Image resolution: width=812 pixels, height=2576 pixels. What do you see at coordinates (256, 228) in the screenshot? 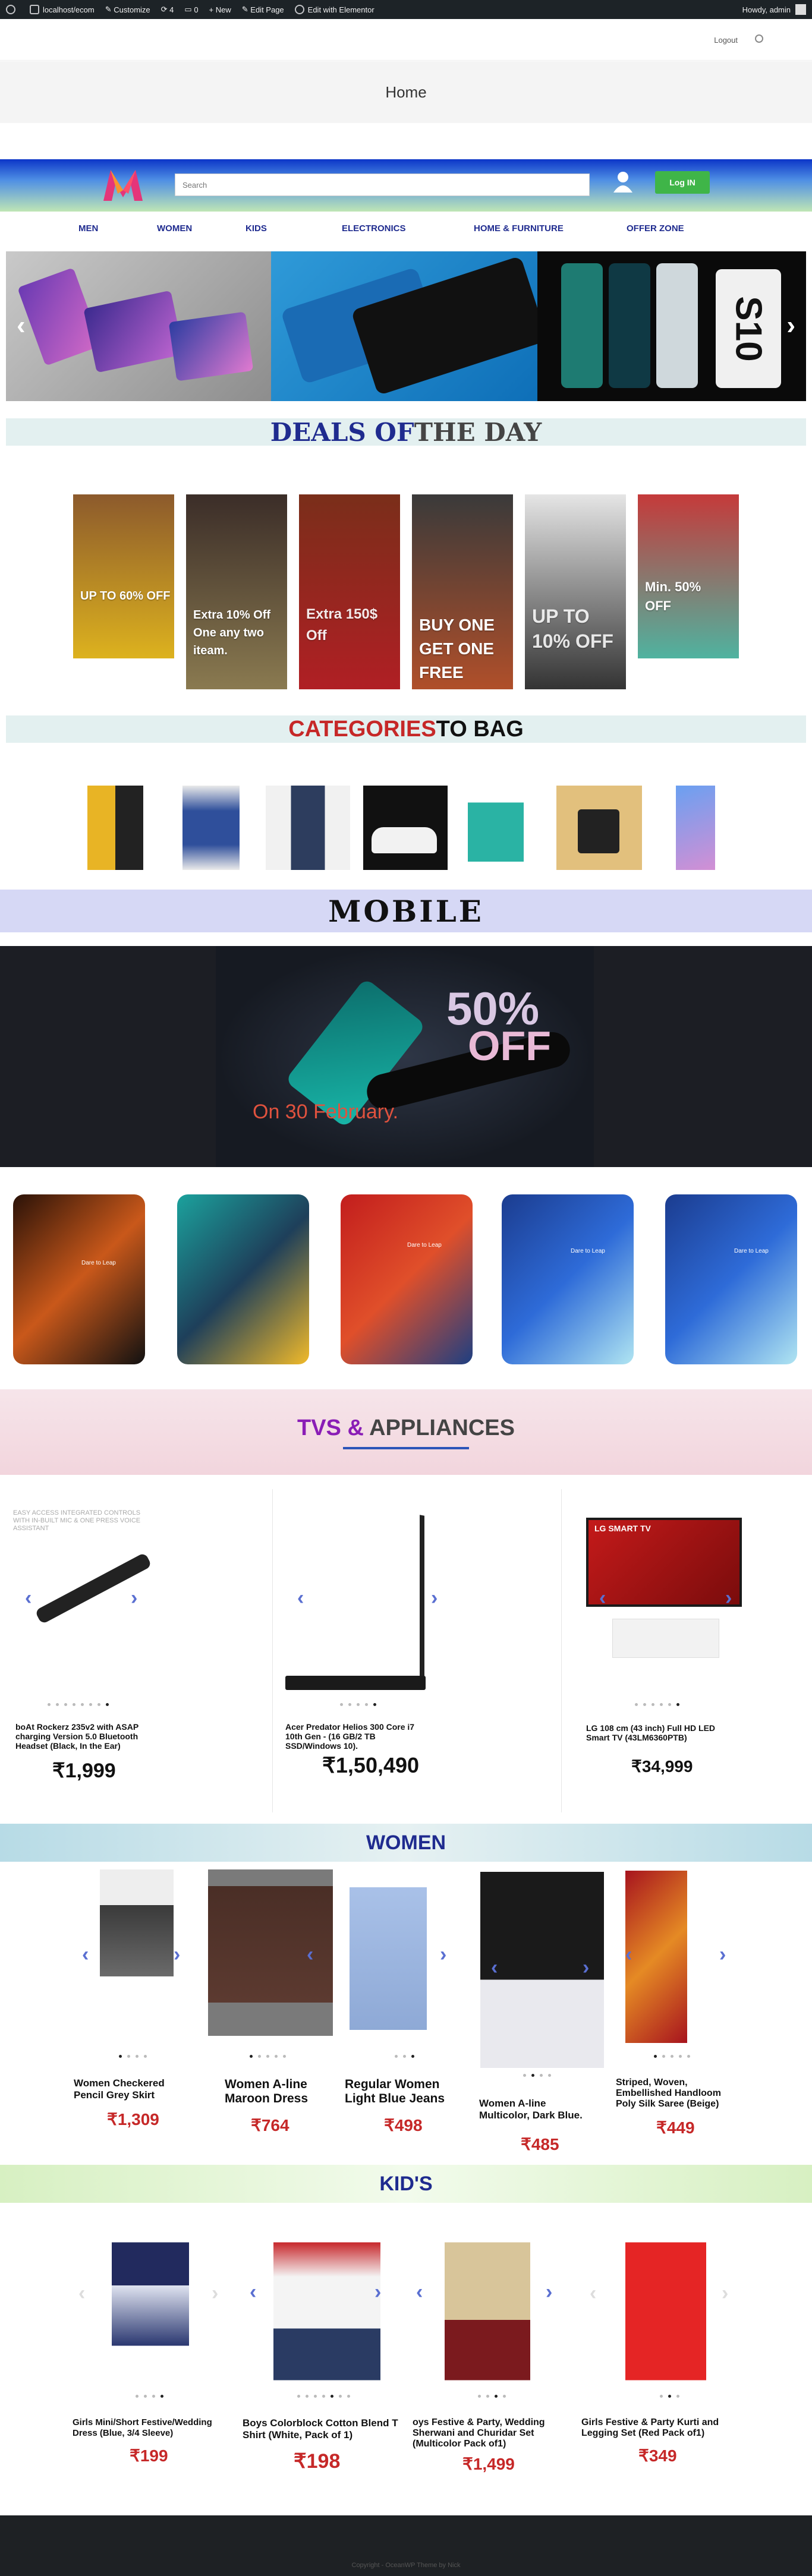
I see `nav-item-kids: KIDS` at bounding box center [256, 228].